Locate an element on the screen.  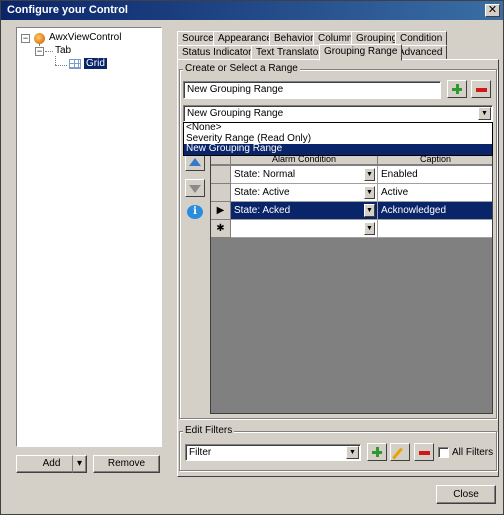
alarm-condition-value: State: Normal is located at coordinates (265, 174).